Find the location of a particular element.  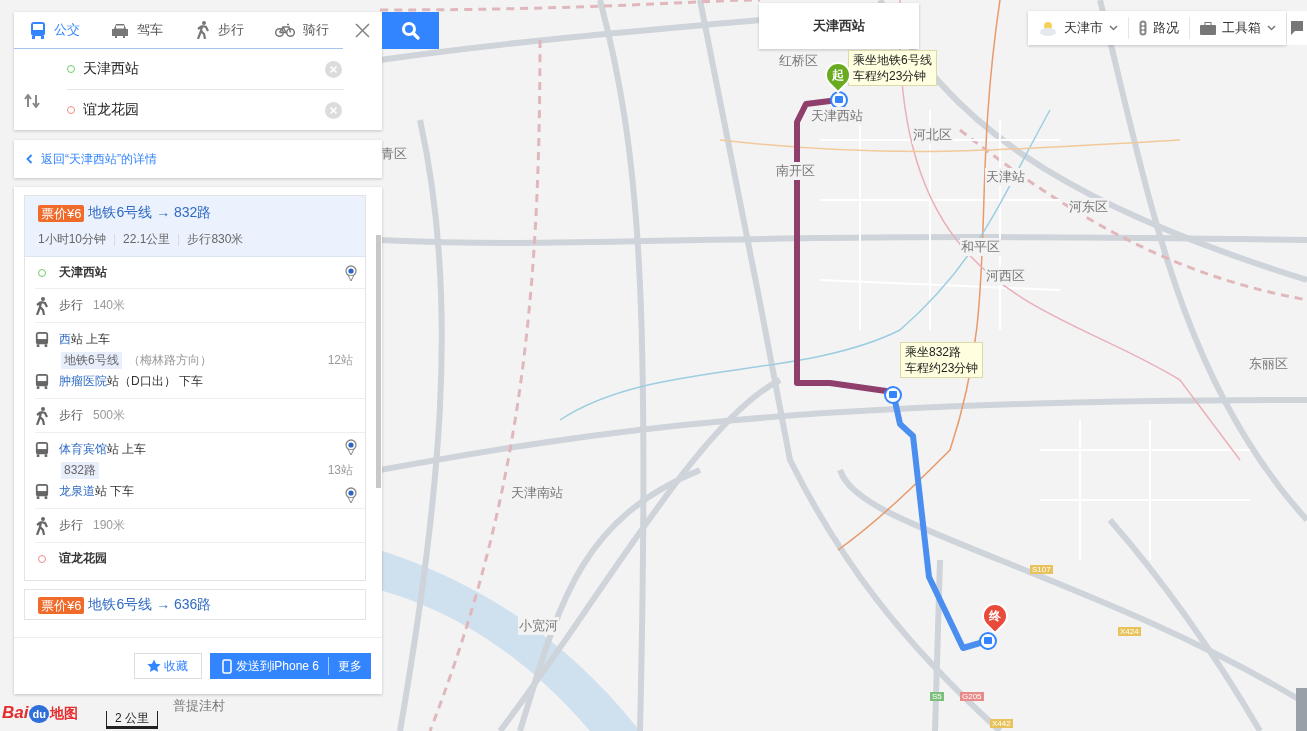

place-label: 河西区 is located at coordinates (1005, 276).